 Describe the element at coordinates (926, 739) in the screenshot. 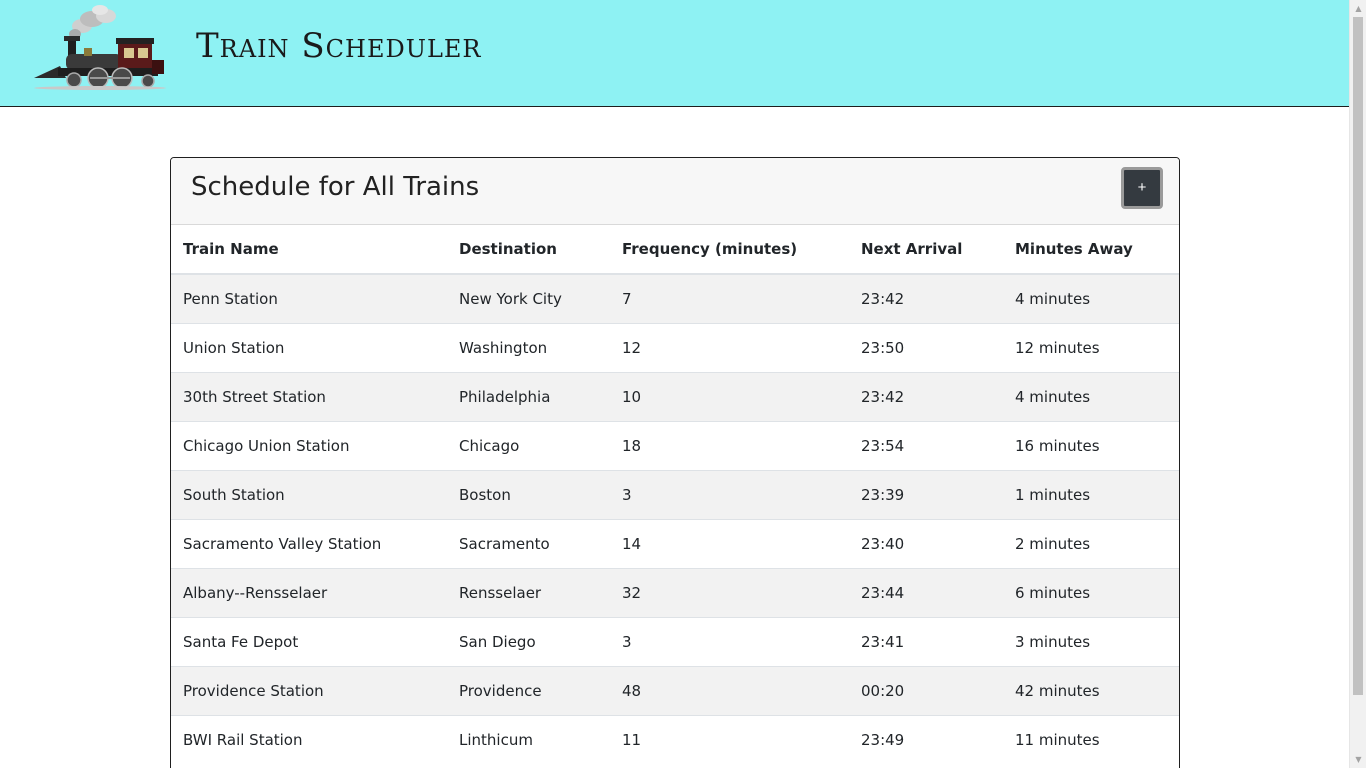

I see `next-arrival-cell: 23:49` at that location.